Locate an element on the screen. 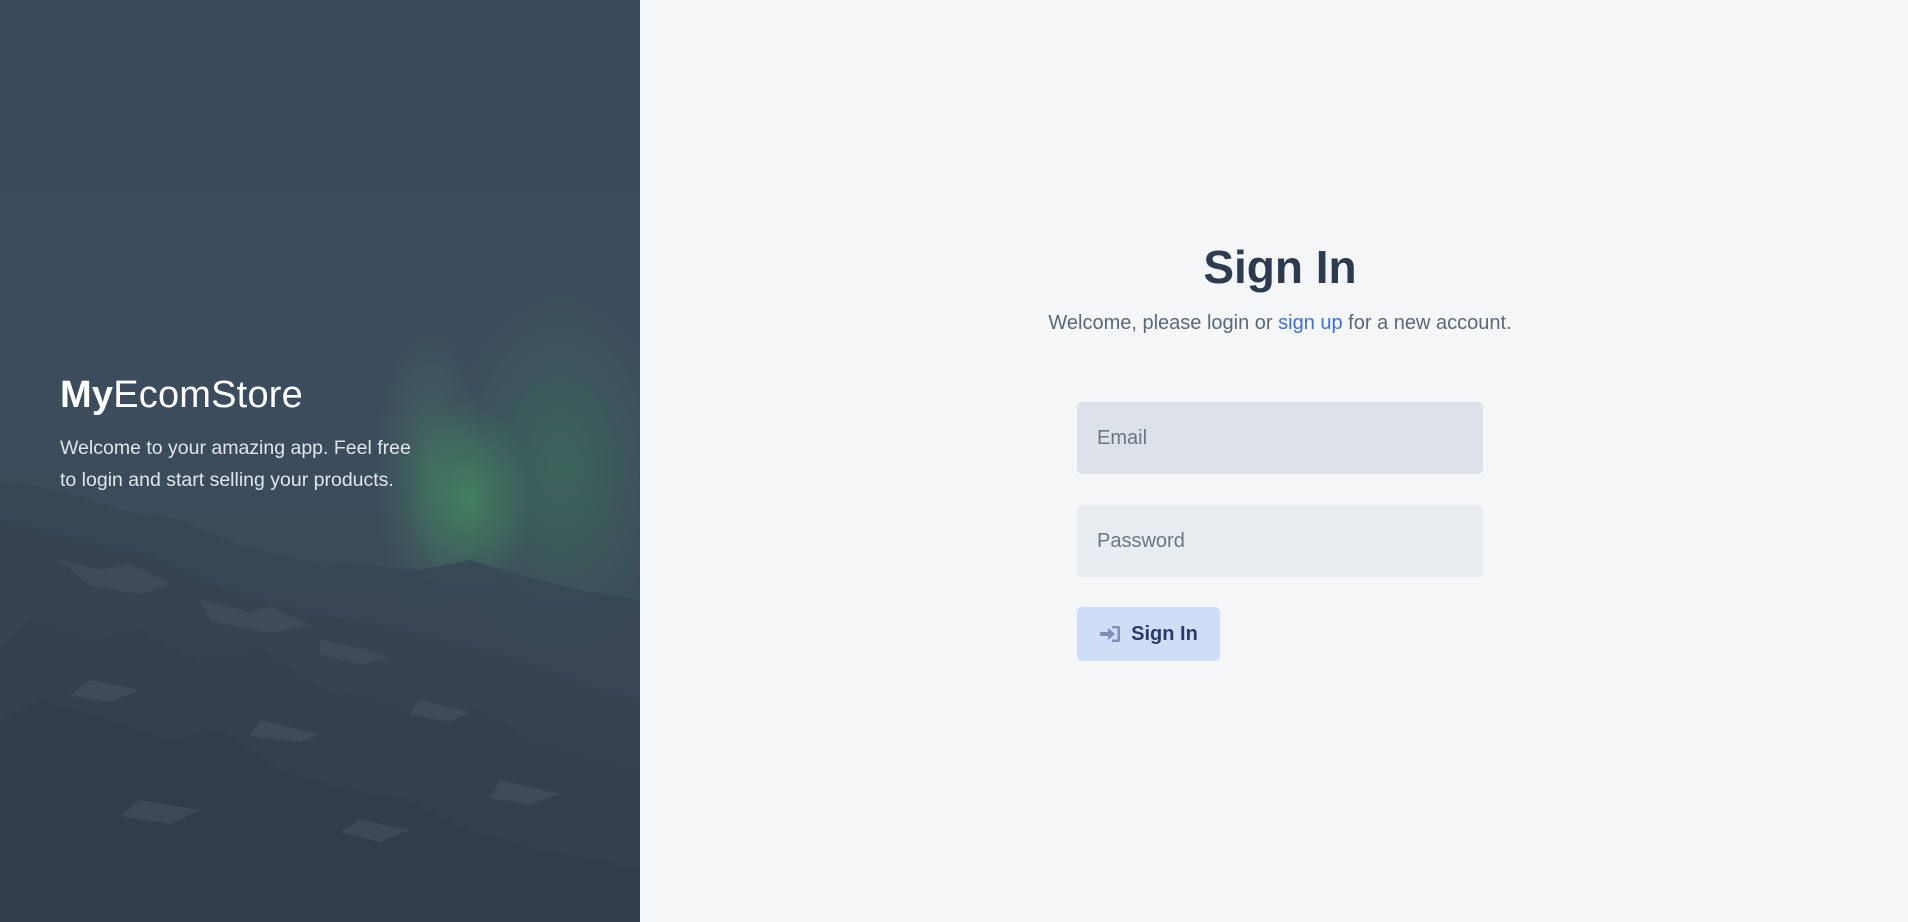  sign-in-icon is located at coordinates (1110, 634).